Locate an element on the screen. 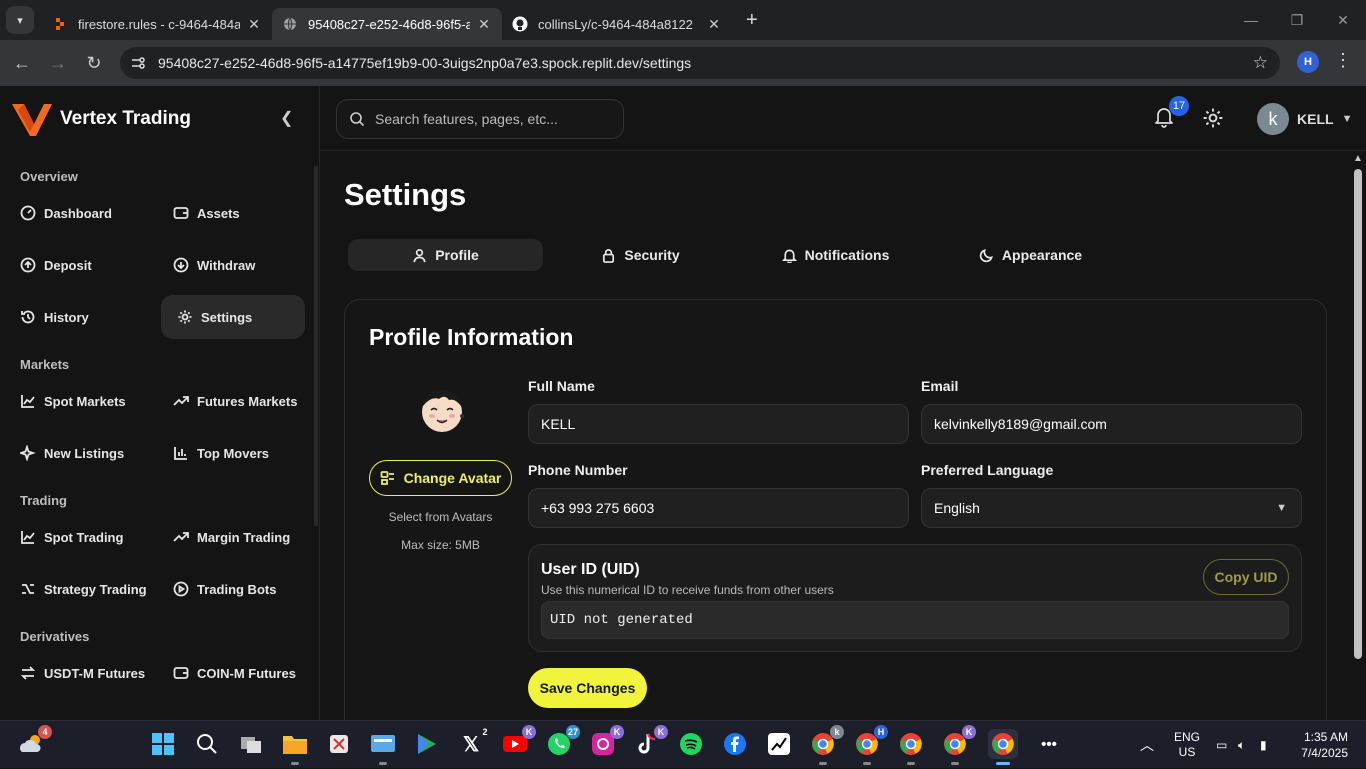 The width and height of the screenshot is (1366, 769). strategy-icon is located at coordinates (28, 589).